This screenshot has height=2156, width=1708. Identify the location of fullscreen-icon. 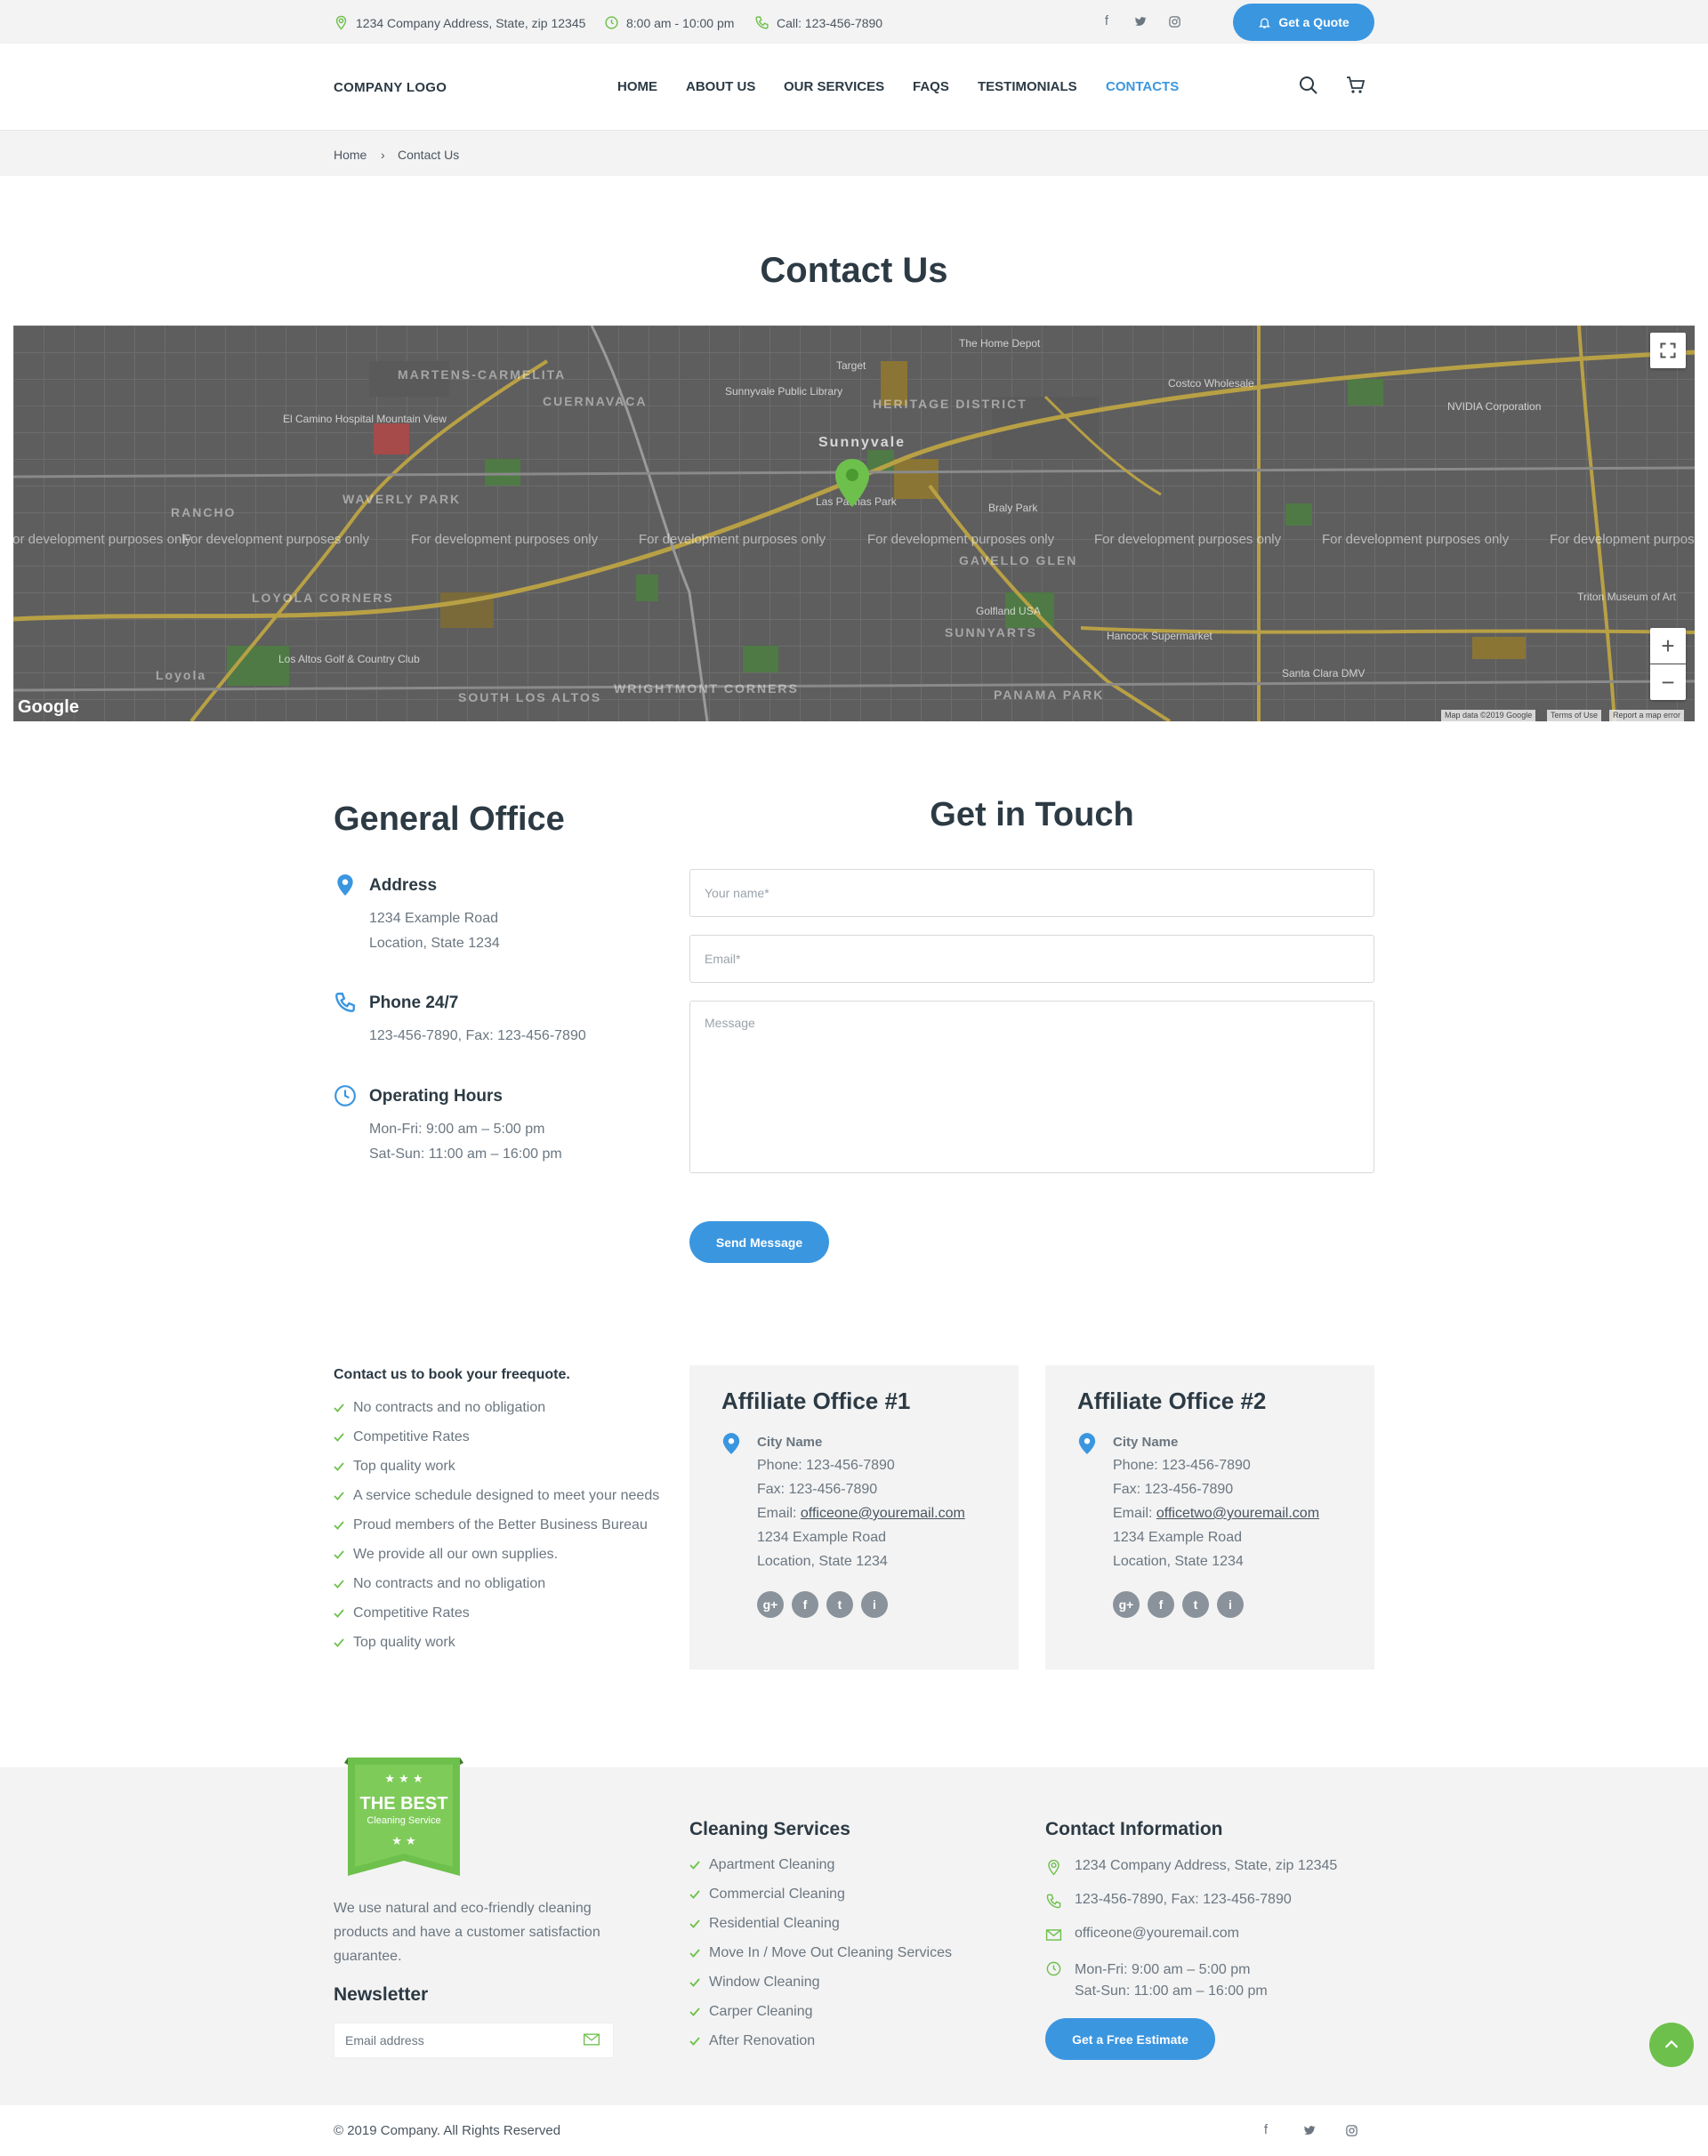
(1668, 351).